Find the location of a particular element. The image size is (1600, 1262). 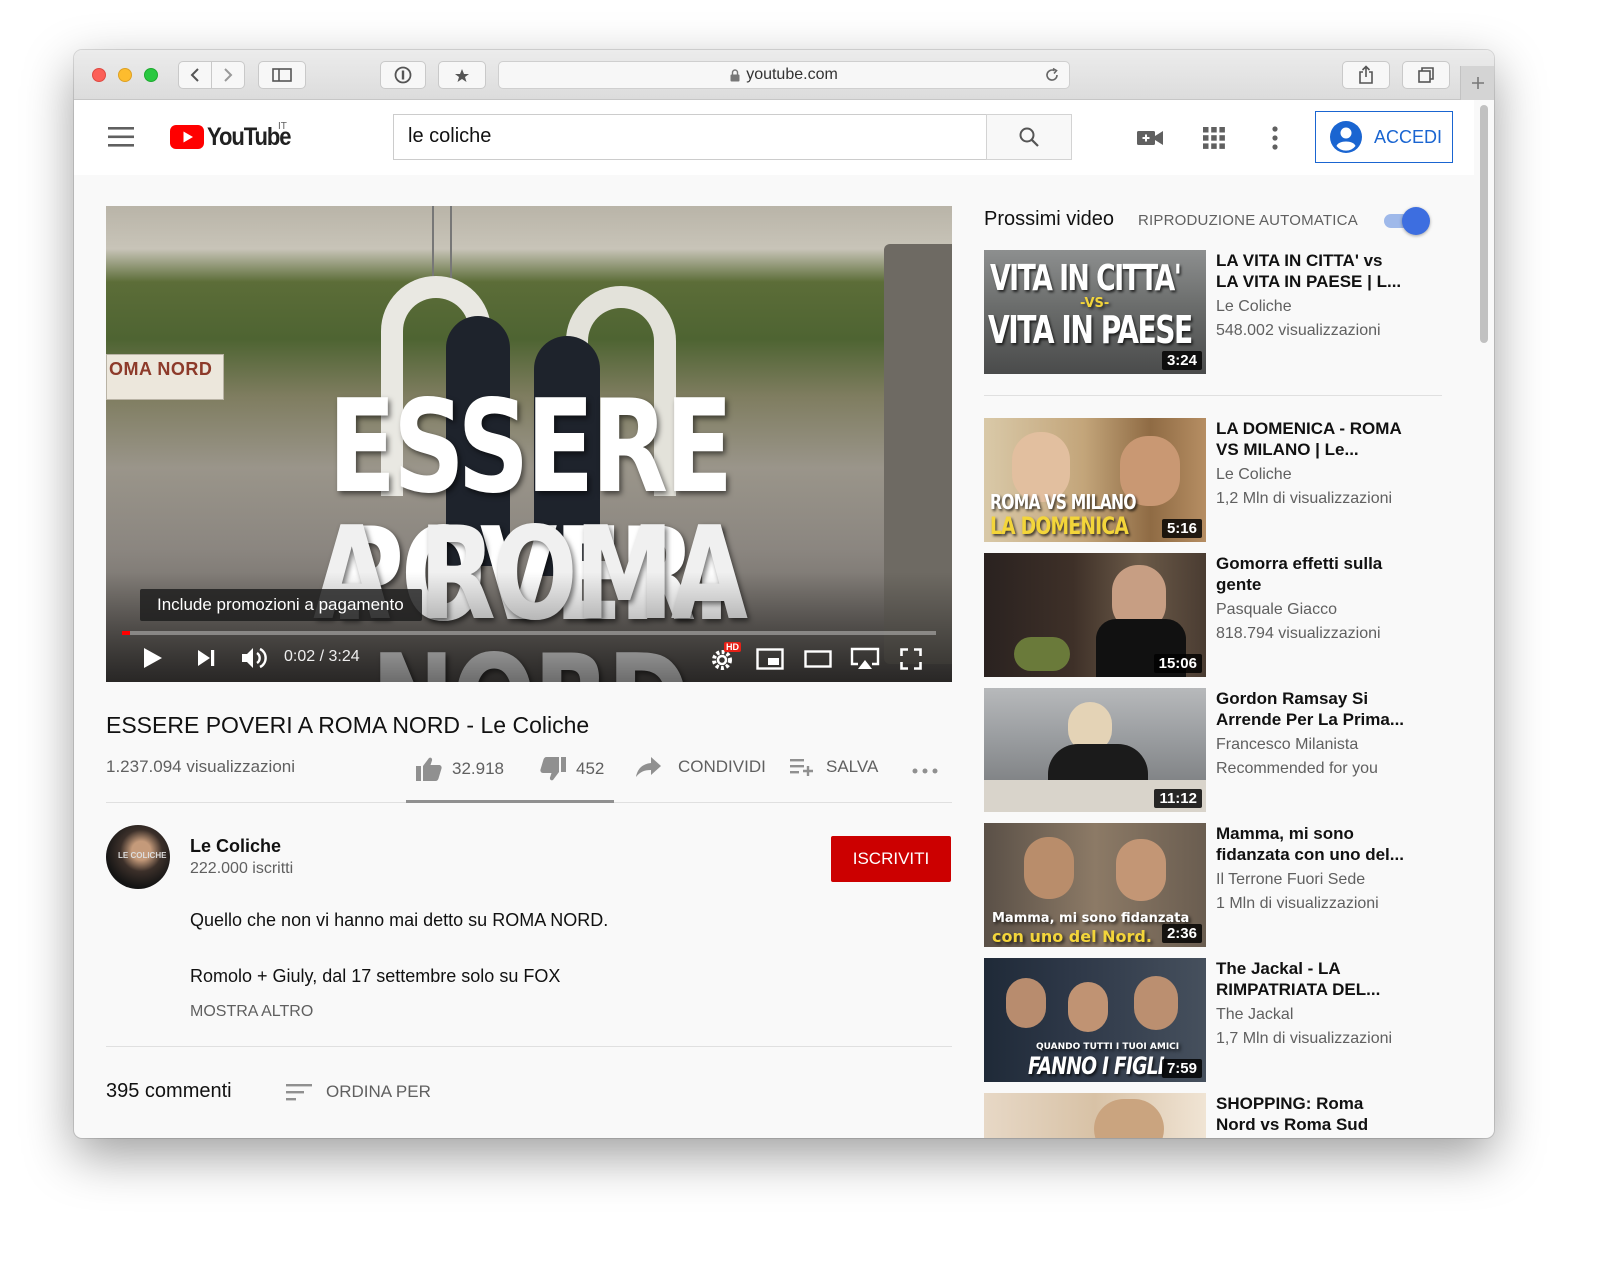

channel-name: The Jackal is located at coordinates (1255, 1014).